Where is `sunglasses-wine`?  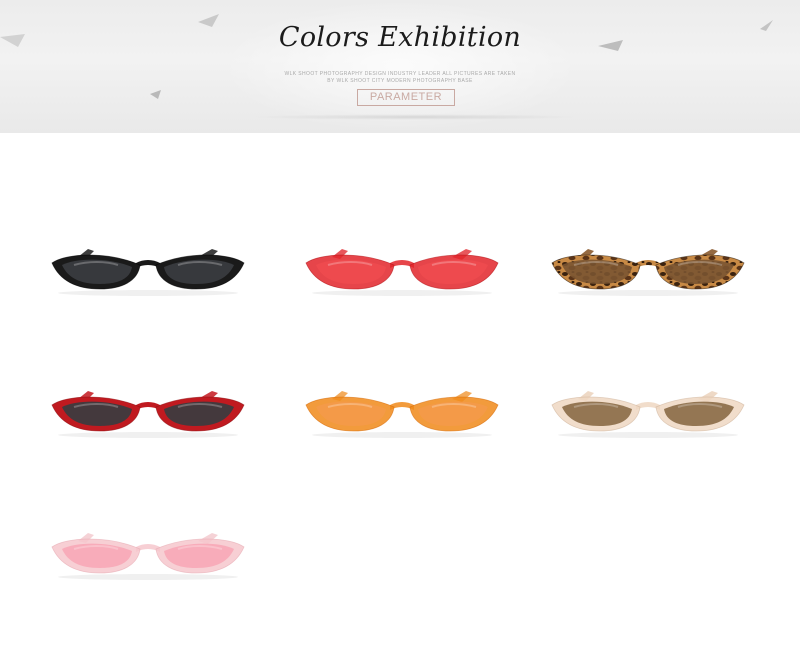
sunglasses-wine is located at coordinates (148, 413).